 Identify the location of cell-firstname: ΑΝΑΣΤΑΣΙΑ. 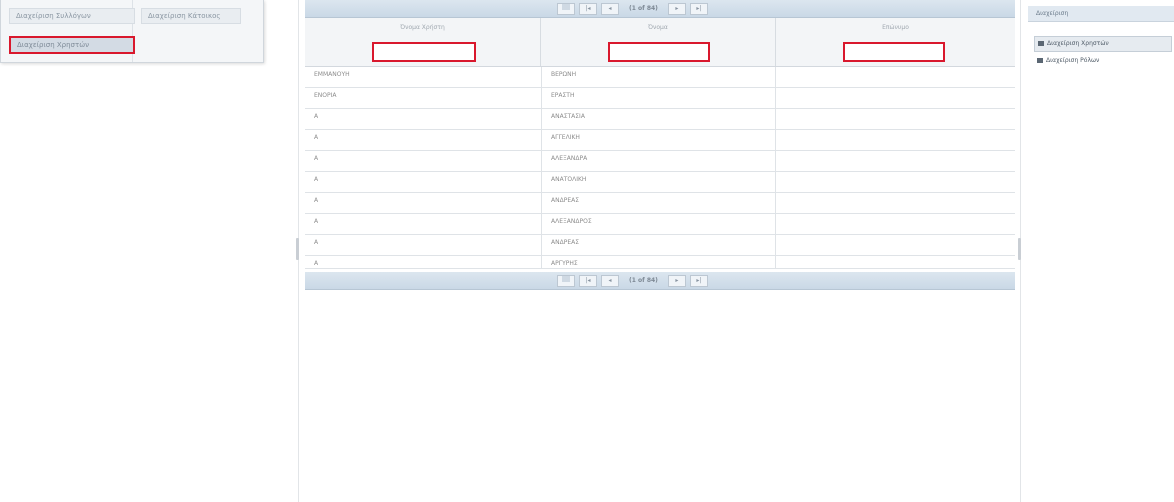
(663, 119).